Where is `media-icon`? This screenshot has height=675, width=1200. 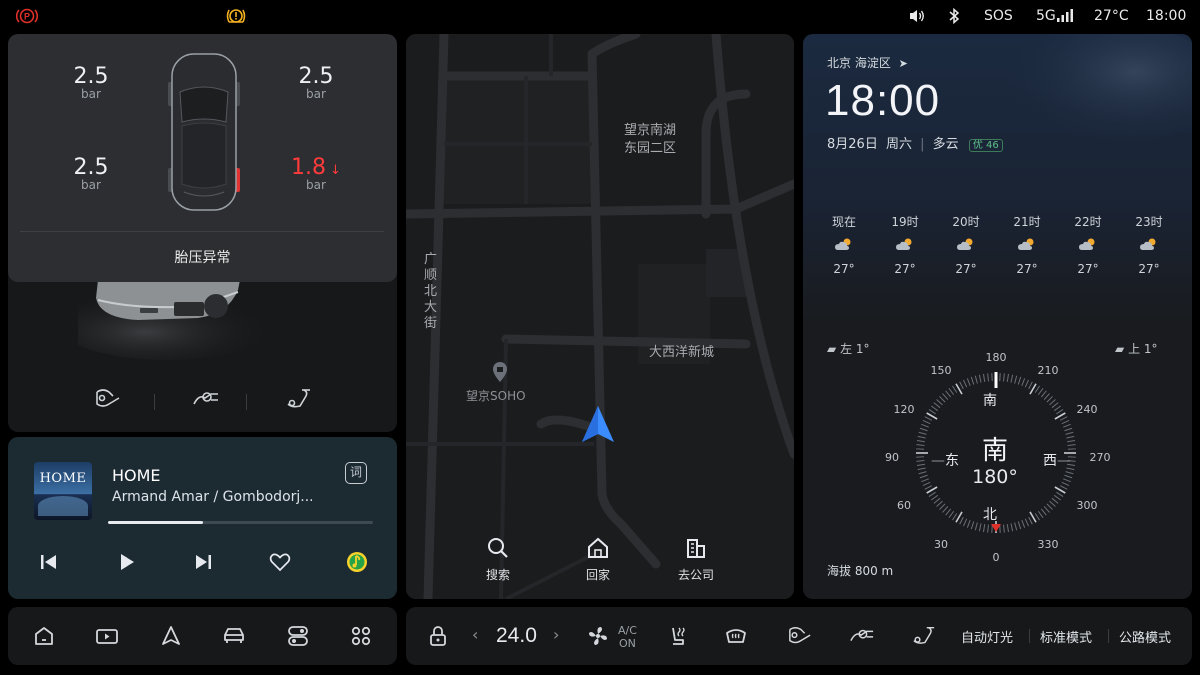
media-icon is located at coordinates (107, 636).